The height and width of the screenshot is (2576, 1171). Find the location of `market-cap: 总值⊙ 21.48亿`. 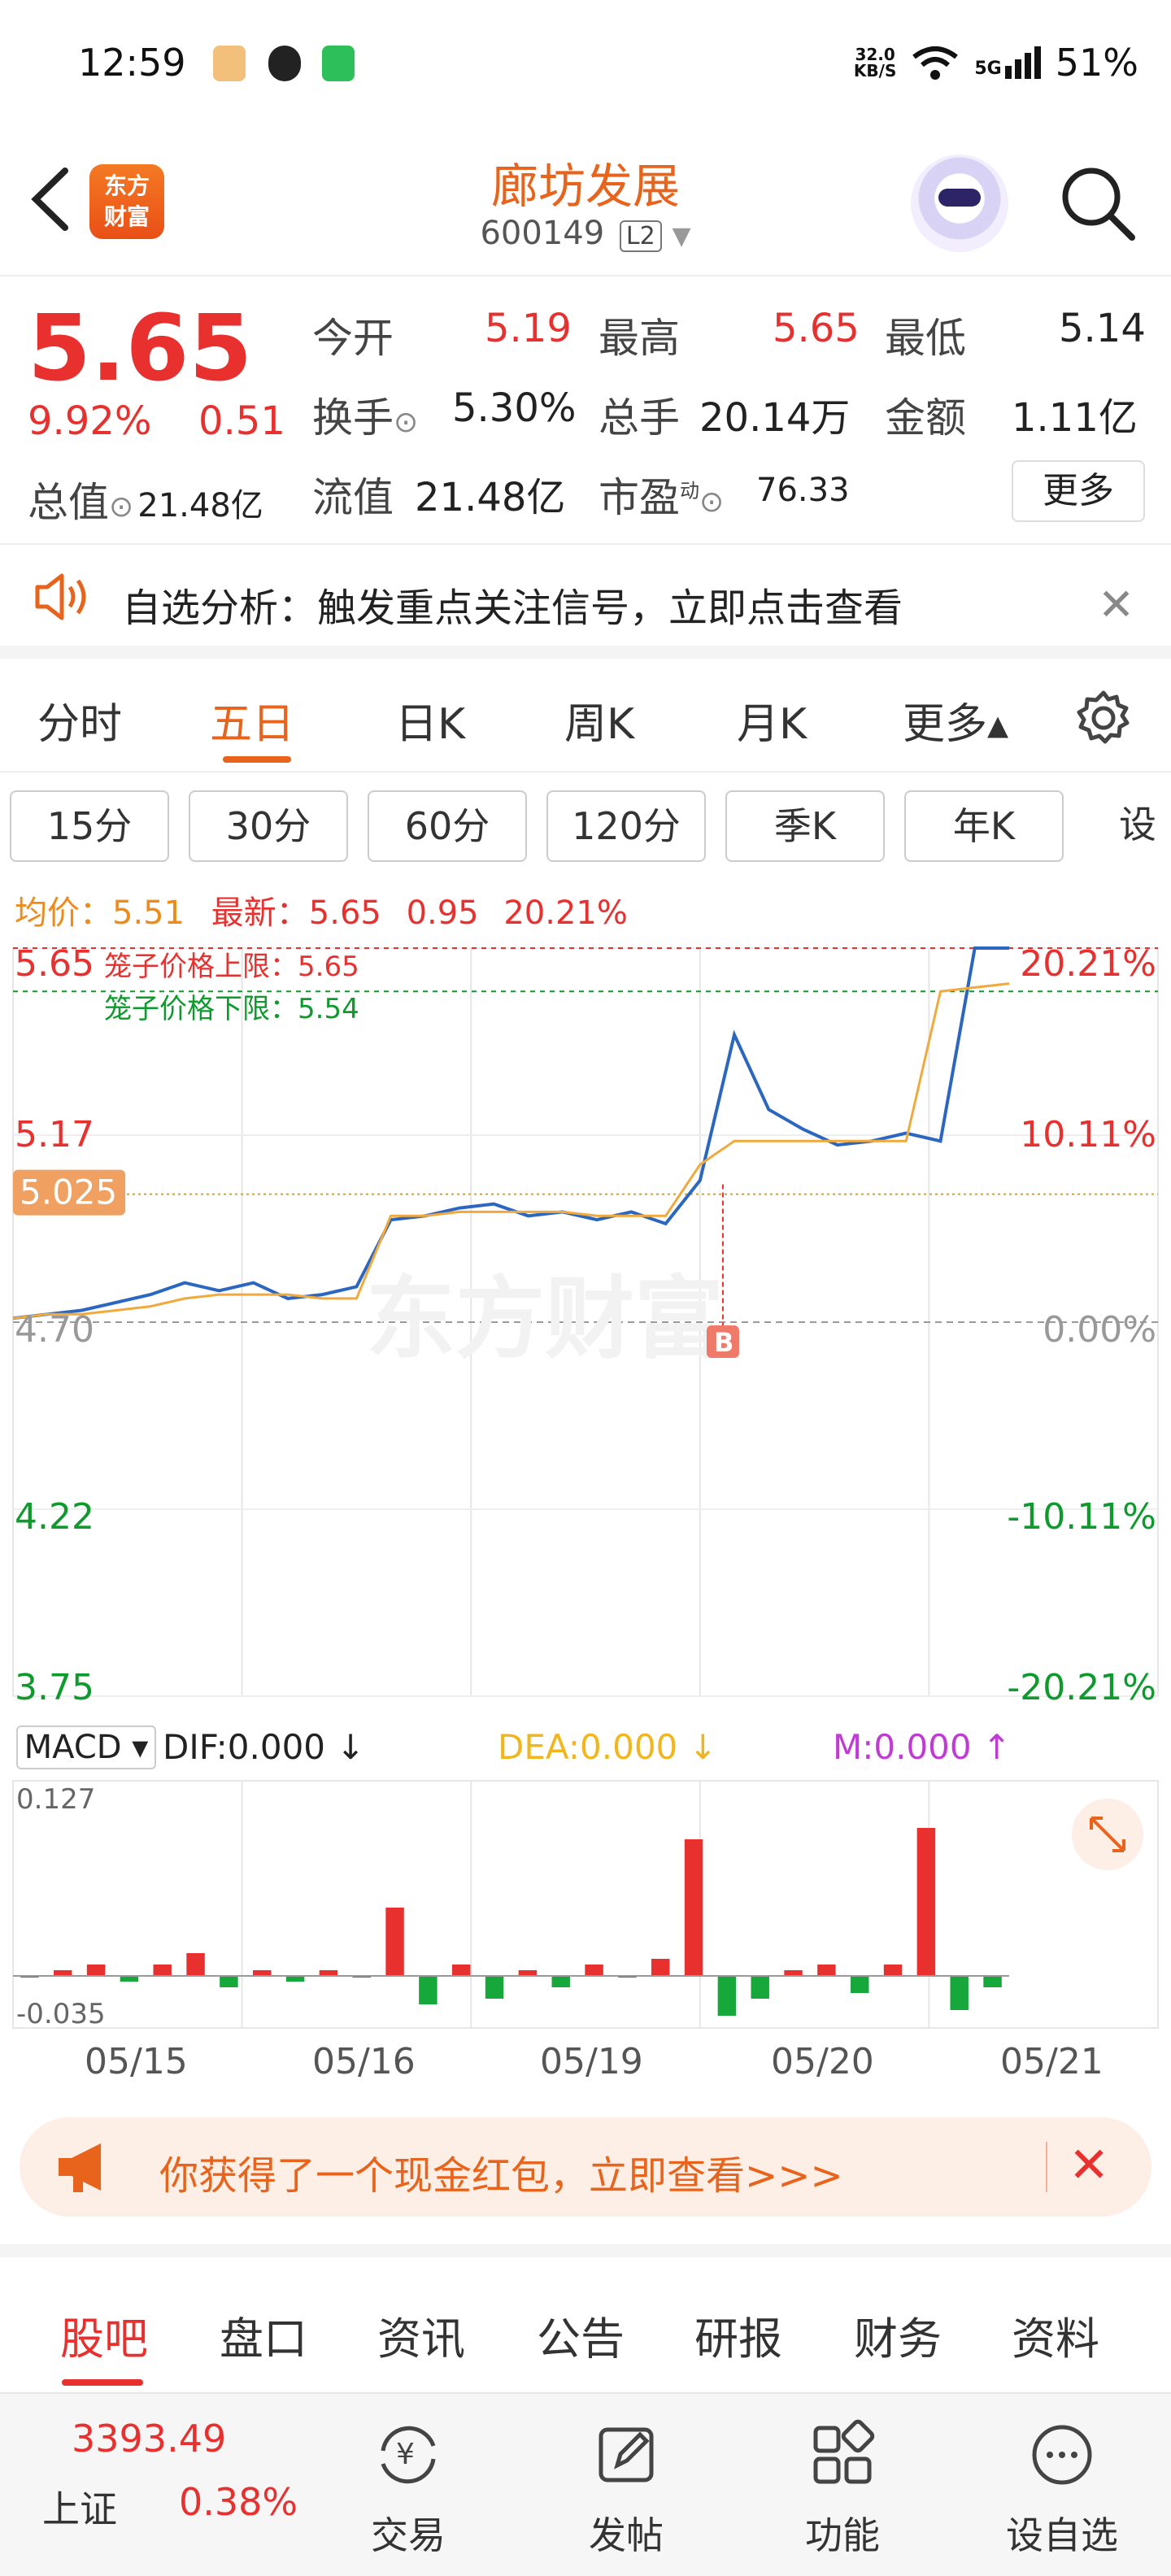

market-cap: 总值⊙ 21.48亿 is located at coordinates (146, 499).